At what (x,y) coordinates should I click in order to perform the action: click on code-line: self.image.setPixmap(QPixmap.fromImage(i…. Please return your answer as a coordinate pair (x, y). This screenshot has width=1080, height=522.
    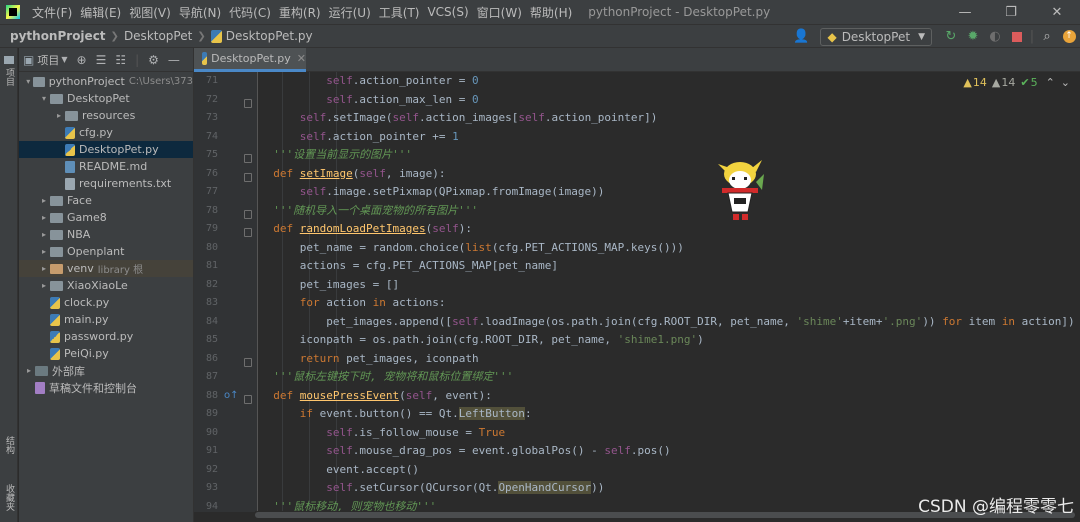
    Looking at the image, I should click on (432, 192).